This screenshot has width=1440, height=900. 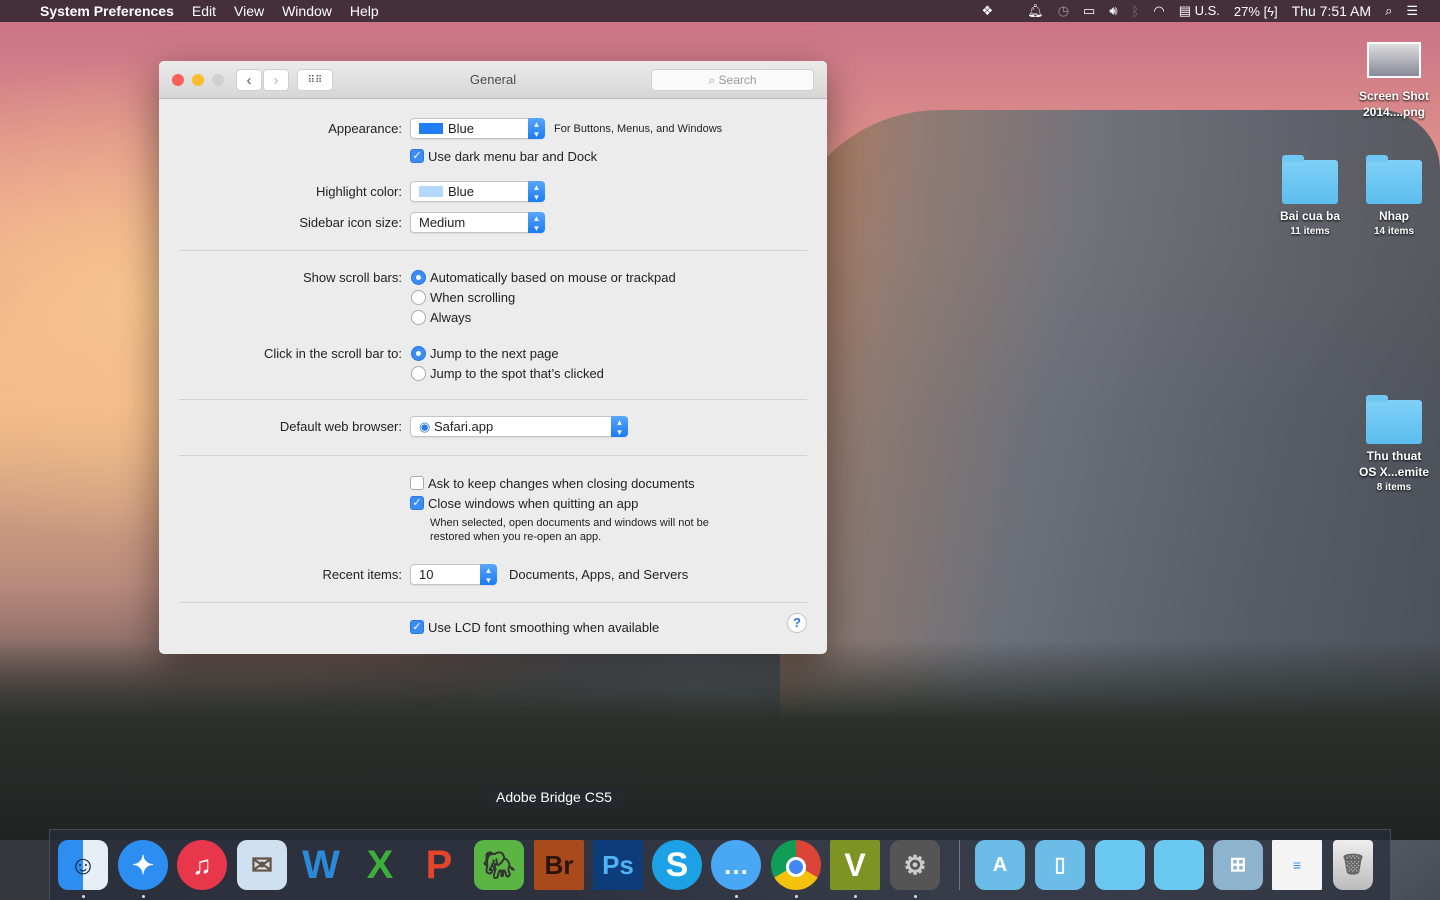 I want to click on menu-view: View, so click(x=249, y=11).